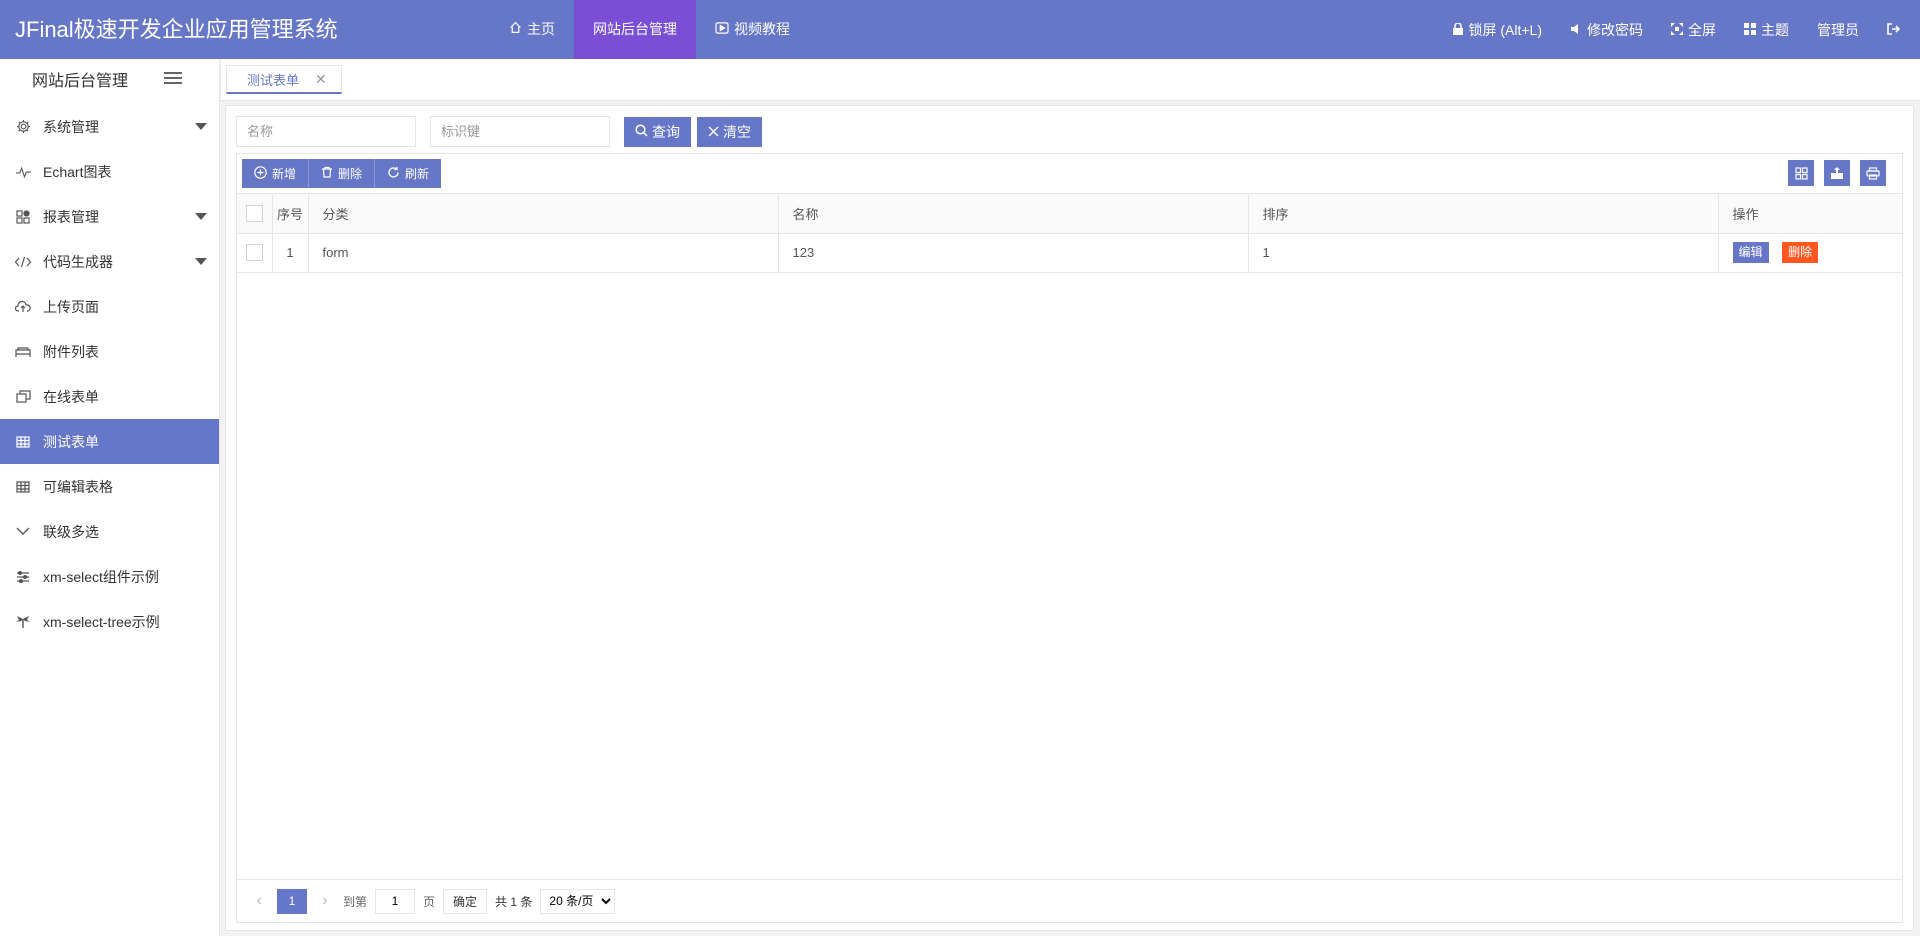 This screenshot has height=936, width=1920. What do you see at coordinates (1615, 29) in the screenshot?
I see `change-password-label: 修改密码` at bounding box center [1615, 29].